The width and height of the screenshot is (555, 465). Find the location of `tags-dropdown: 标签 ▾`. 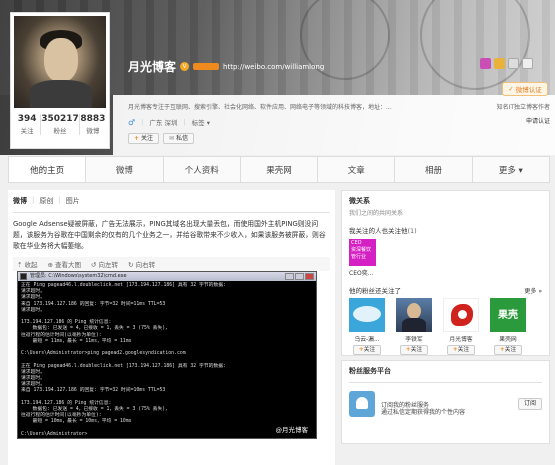

tags-dropdown: 标签 ▾ is located at coordinates (201, 122).